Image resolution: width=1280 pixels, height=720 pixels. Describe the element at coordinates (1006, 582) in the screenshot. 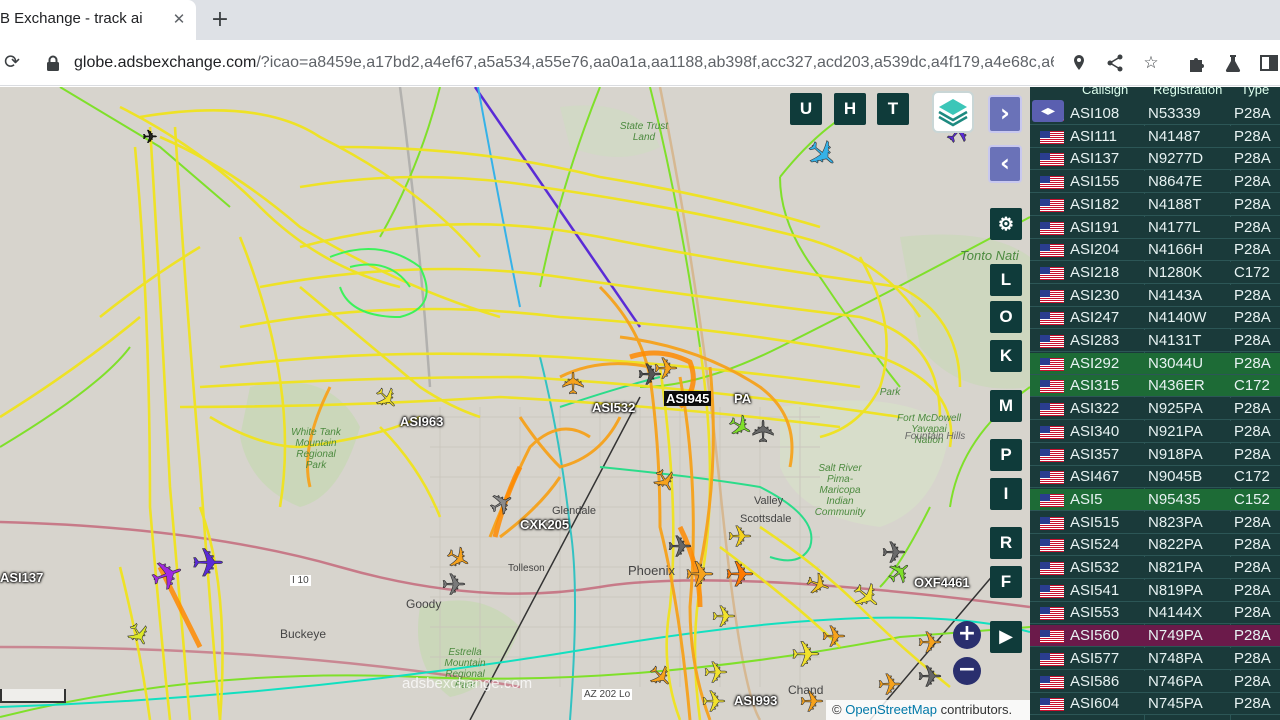

I see `filter-button: F` at that location.